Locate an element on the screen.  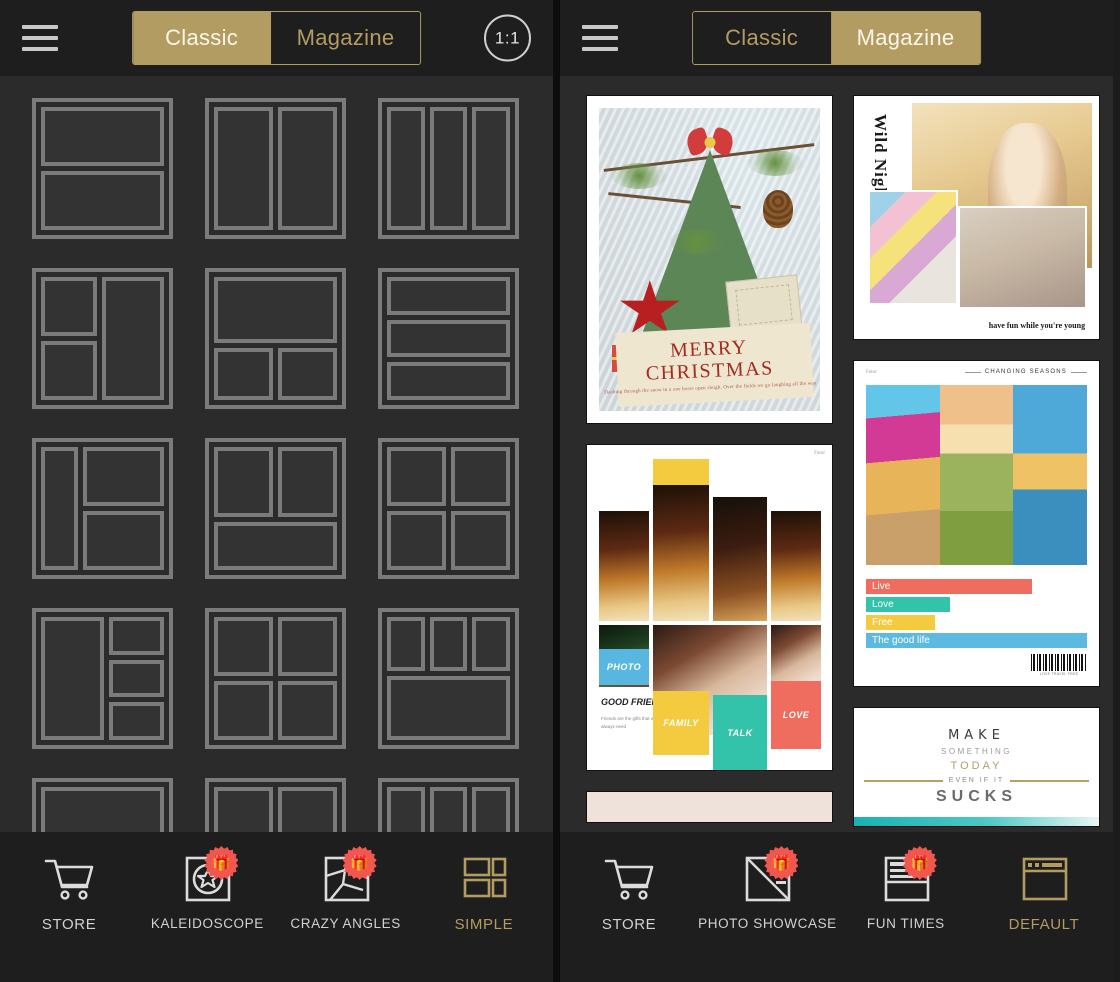
barcode-bars is located at coordinates (1059, 662).